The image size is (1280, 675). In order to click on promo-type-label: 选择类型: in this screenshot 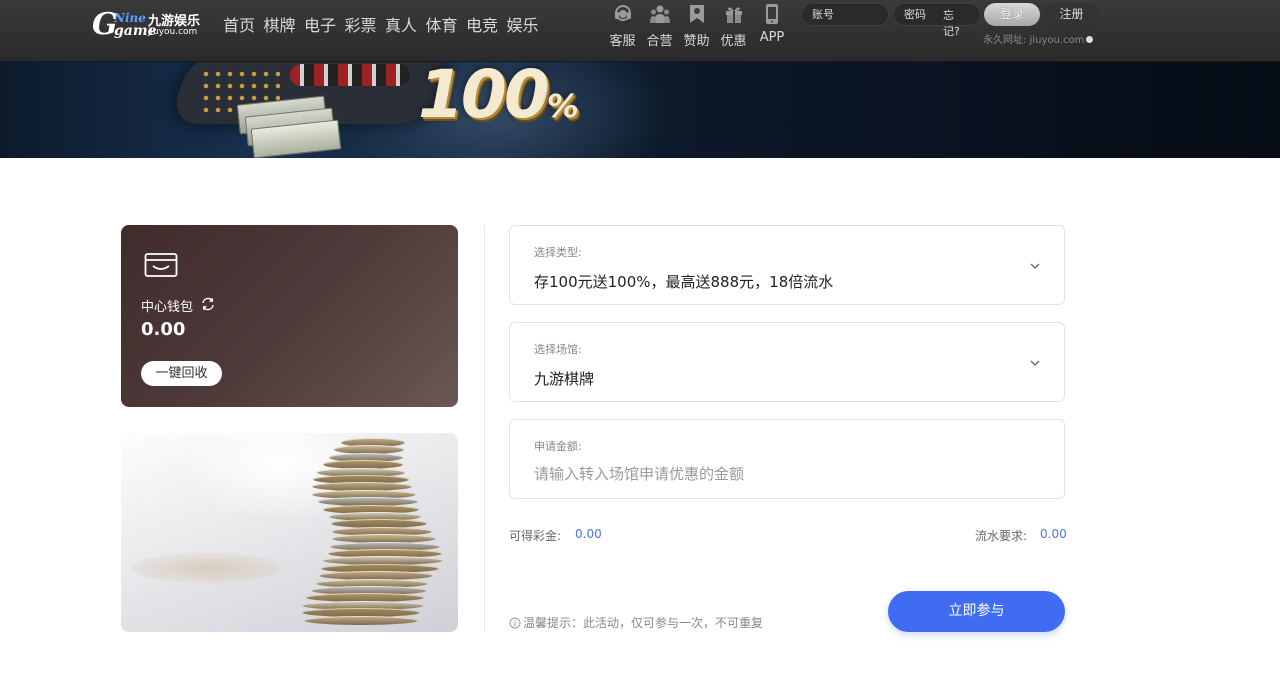, I will do `click(558, 252)`.